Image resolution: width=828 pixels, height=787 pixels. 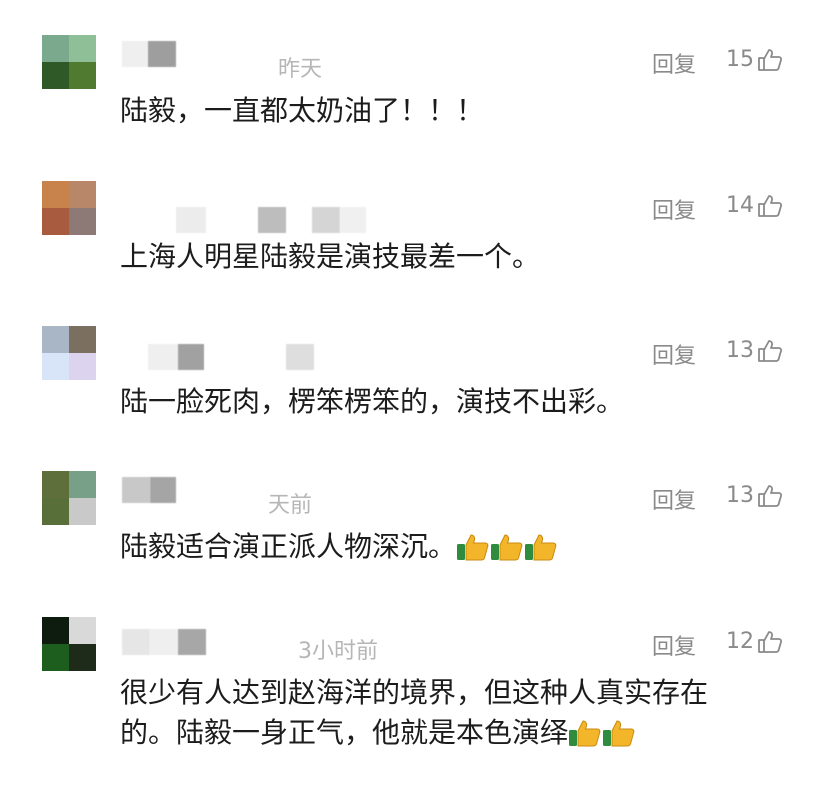 I want to click on comment-time: 3小时前, so click(x=338, y=651).